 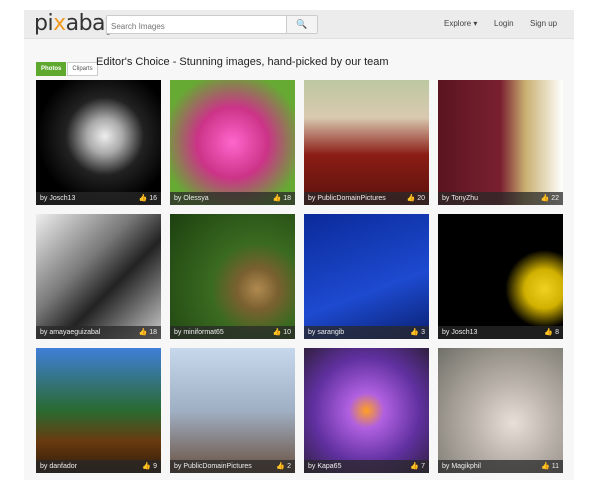 I want to click on like-count: 👍 7, so click(x=417, y=466).